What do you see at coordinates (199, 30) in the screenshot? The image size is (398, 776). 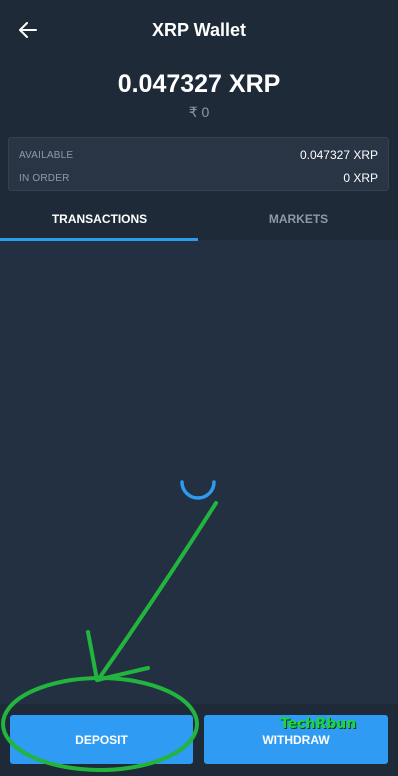 I see `page-title: XRP Wallet` at bounding box center [199, 30].